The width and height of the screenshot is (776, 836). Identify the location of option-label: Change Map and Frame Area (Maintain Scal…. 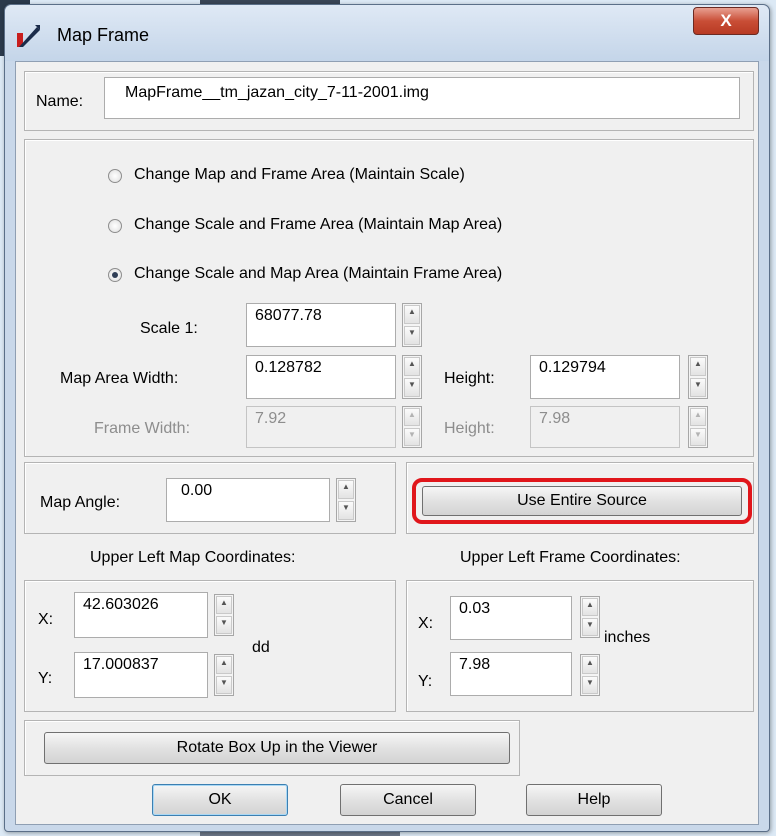
(299, 174).